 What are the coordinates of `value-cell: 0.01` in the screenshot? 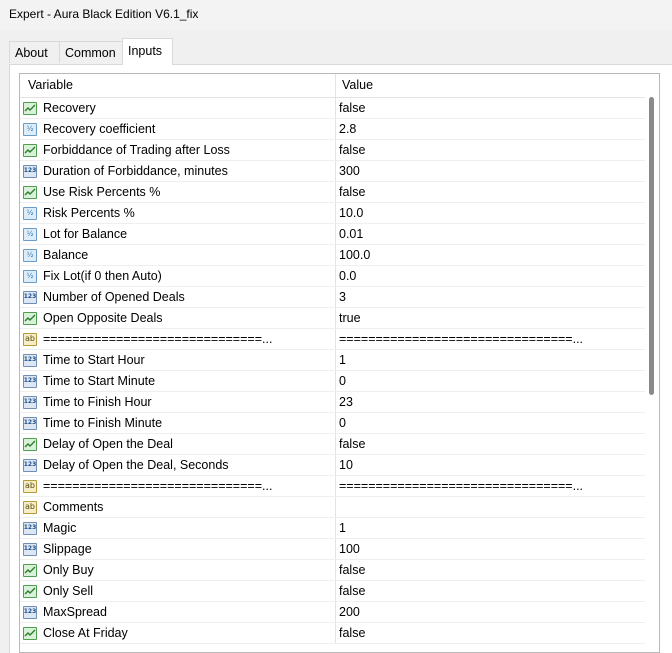 It's located at (497, 234).